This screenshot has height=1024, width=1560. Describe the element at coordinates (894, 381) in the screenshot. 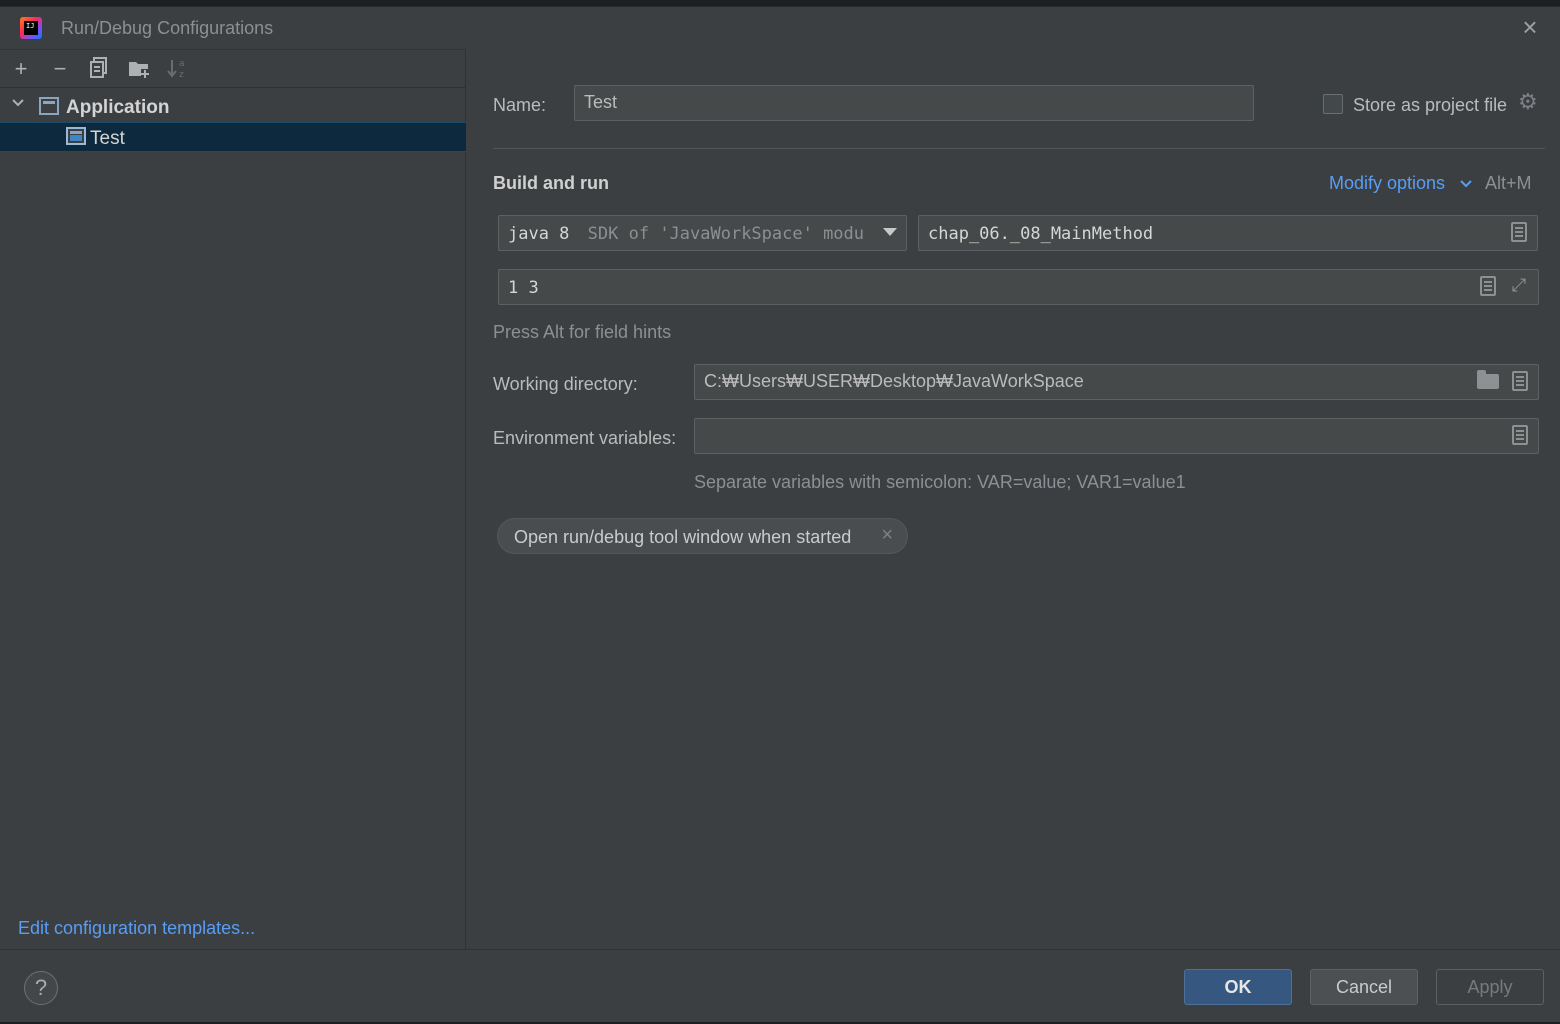

I see `working-directory-value: C:₩Users₩USER₩Desktop₩JavaWorkSpace` at that location.